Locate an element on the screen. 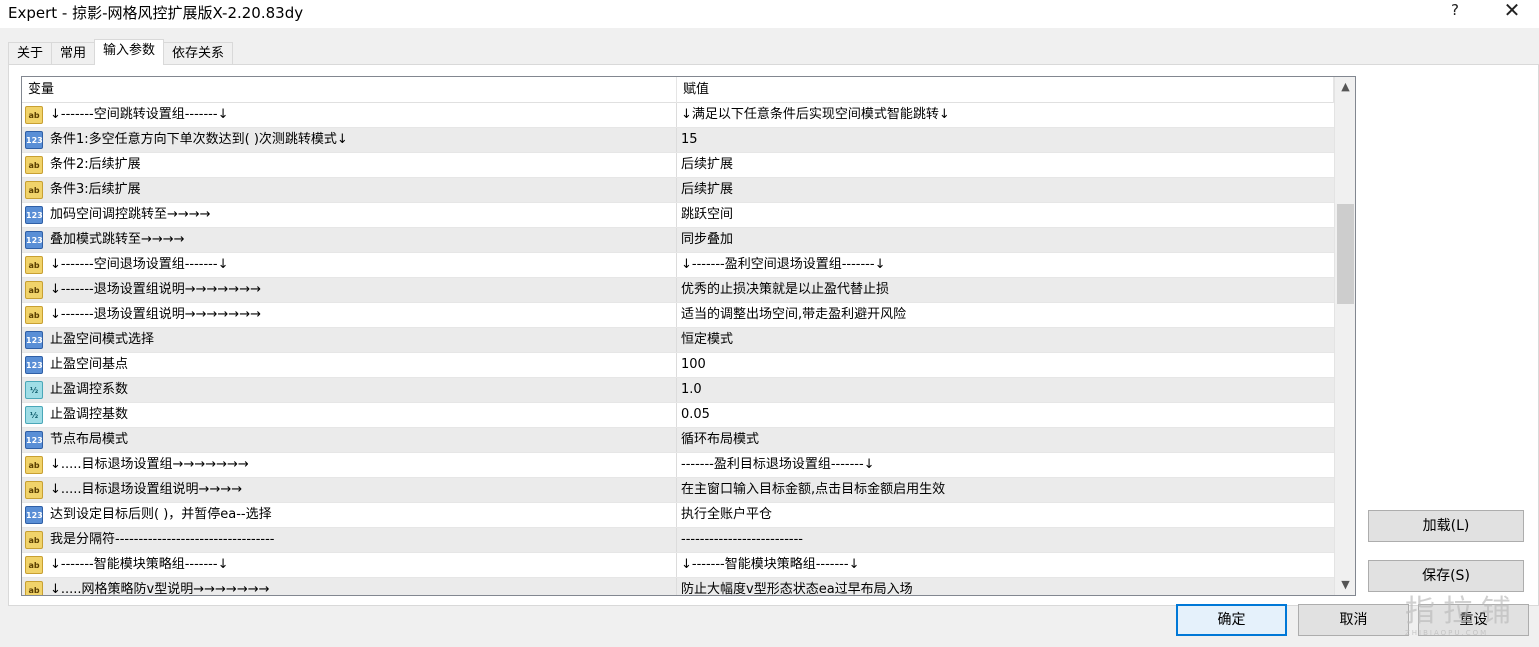 This screenshot has height=647, width=1539. value-cell: 0.05 is located at coordinates (1005, 415).